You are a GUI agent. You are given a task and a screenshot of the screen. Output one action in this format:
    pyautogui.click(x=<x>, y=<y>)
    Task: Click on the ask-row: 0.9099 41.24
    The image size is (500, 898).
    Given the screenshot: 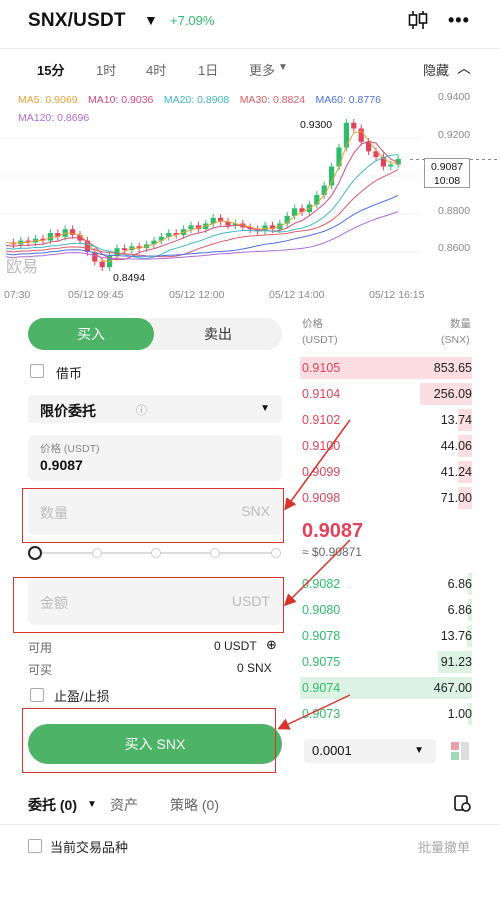 What is the action you would take?
    pyautogui.click(x=386, y=472)
    